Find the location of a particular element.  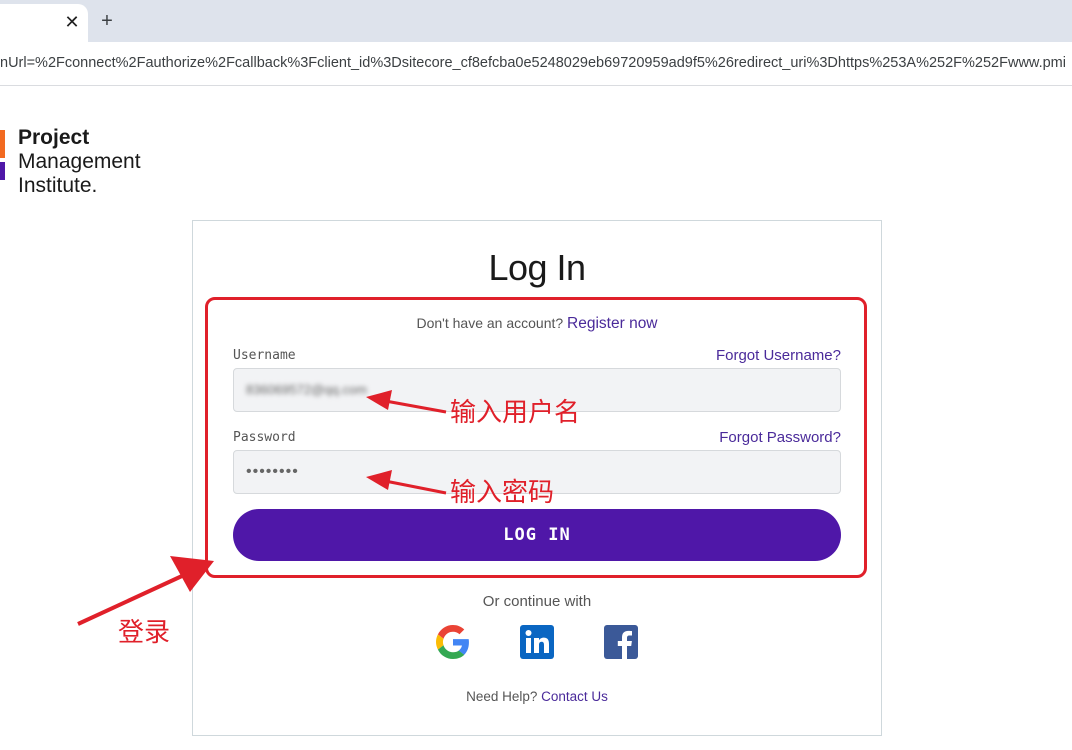

help-line: Need Help? Contact Us is located at coordinates (537, 696).